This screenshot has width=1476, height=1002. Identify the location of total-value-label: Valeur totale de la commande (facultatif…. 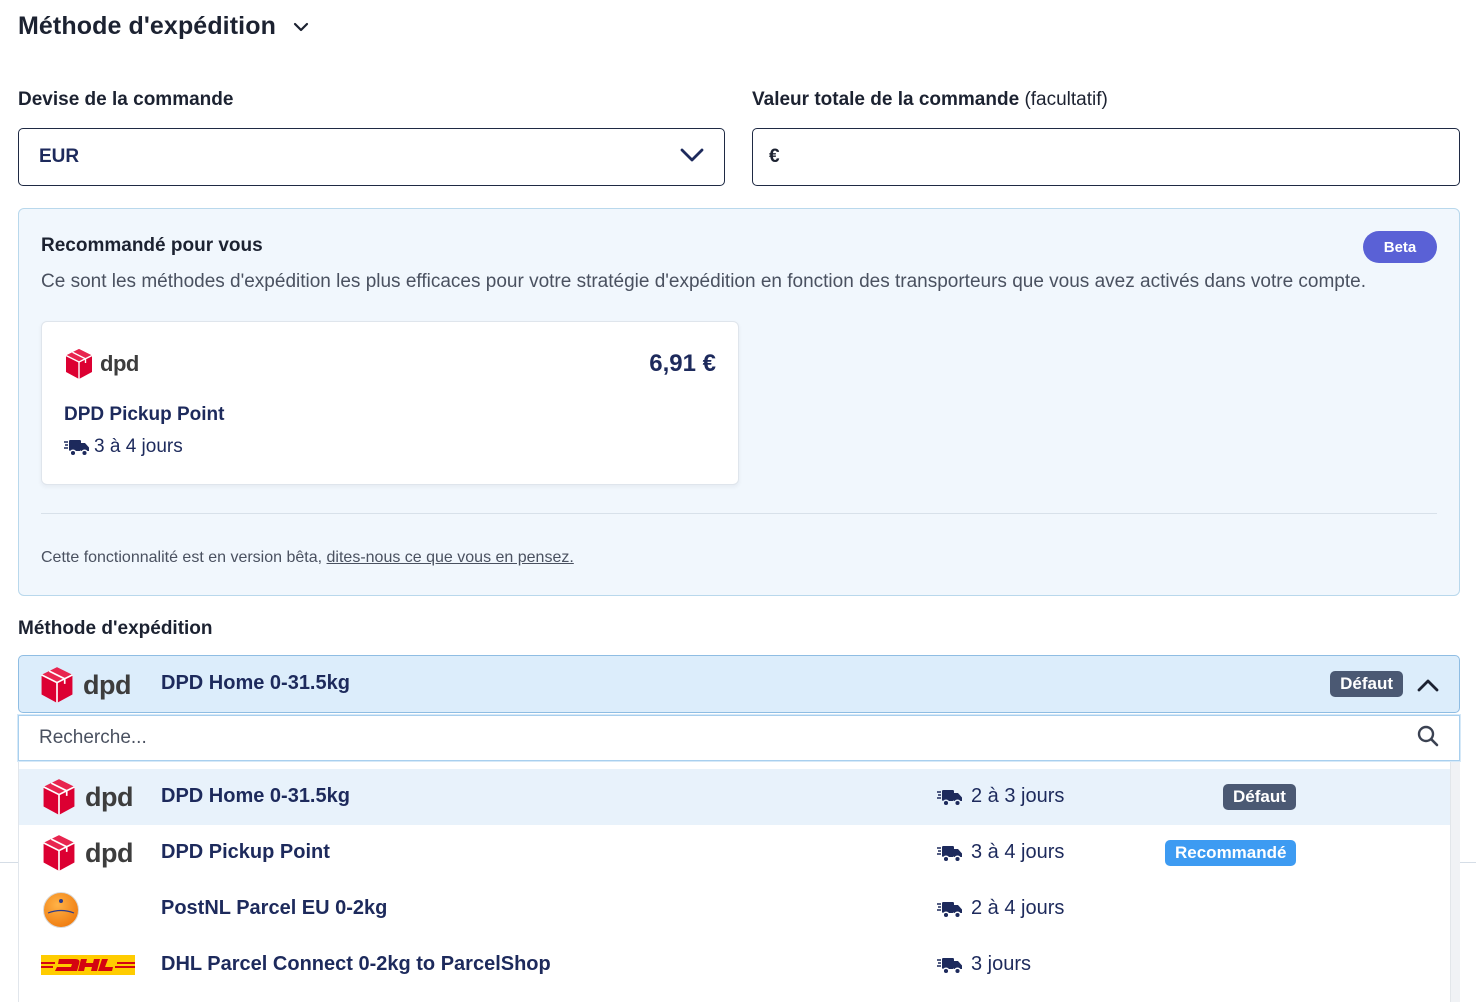
(930, 100).